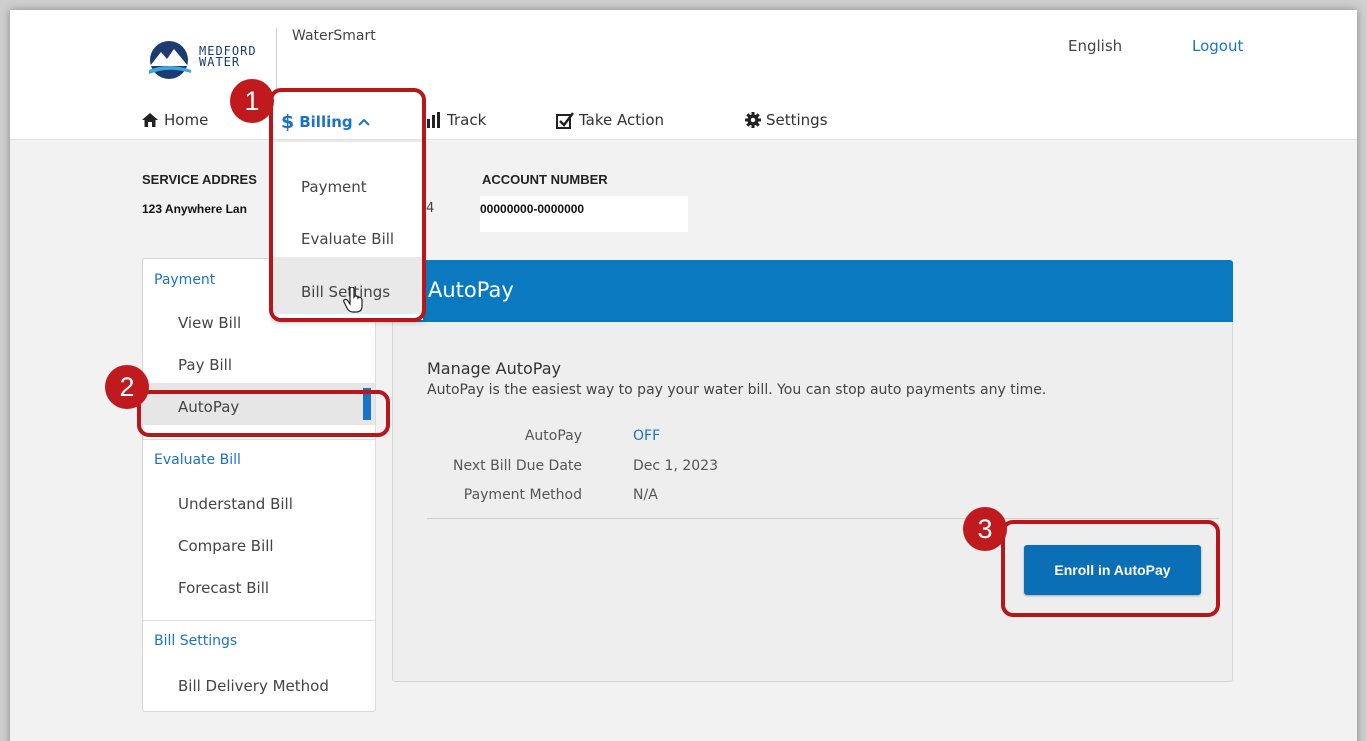 The width and height of the screenshot is (1367, 741). I want to click on nav-take-action-label: Take Action, so click(621, 120).